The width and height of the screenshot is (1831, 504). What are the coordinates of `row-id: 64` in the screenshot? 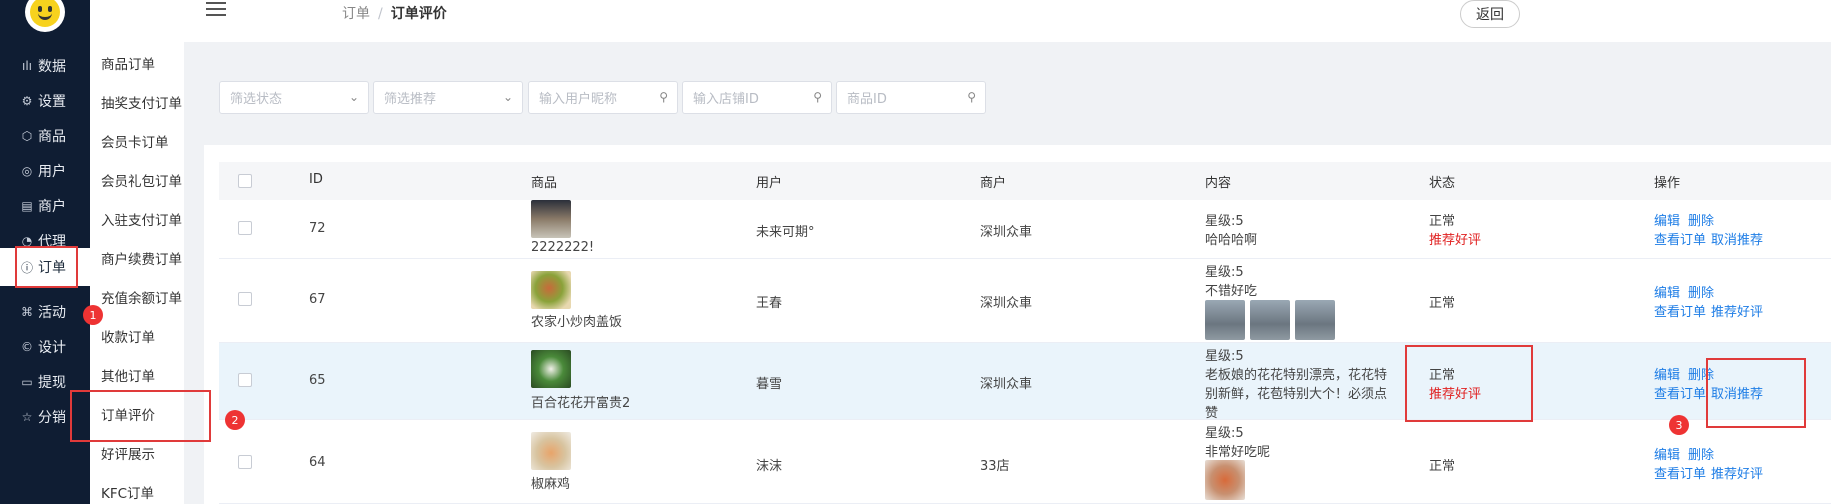 It's located at (317, 462).